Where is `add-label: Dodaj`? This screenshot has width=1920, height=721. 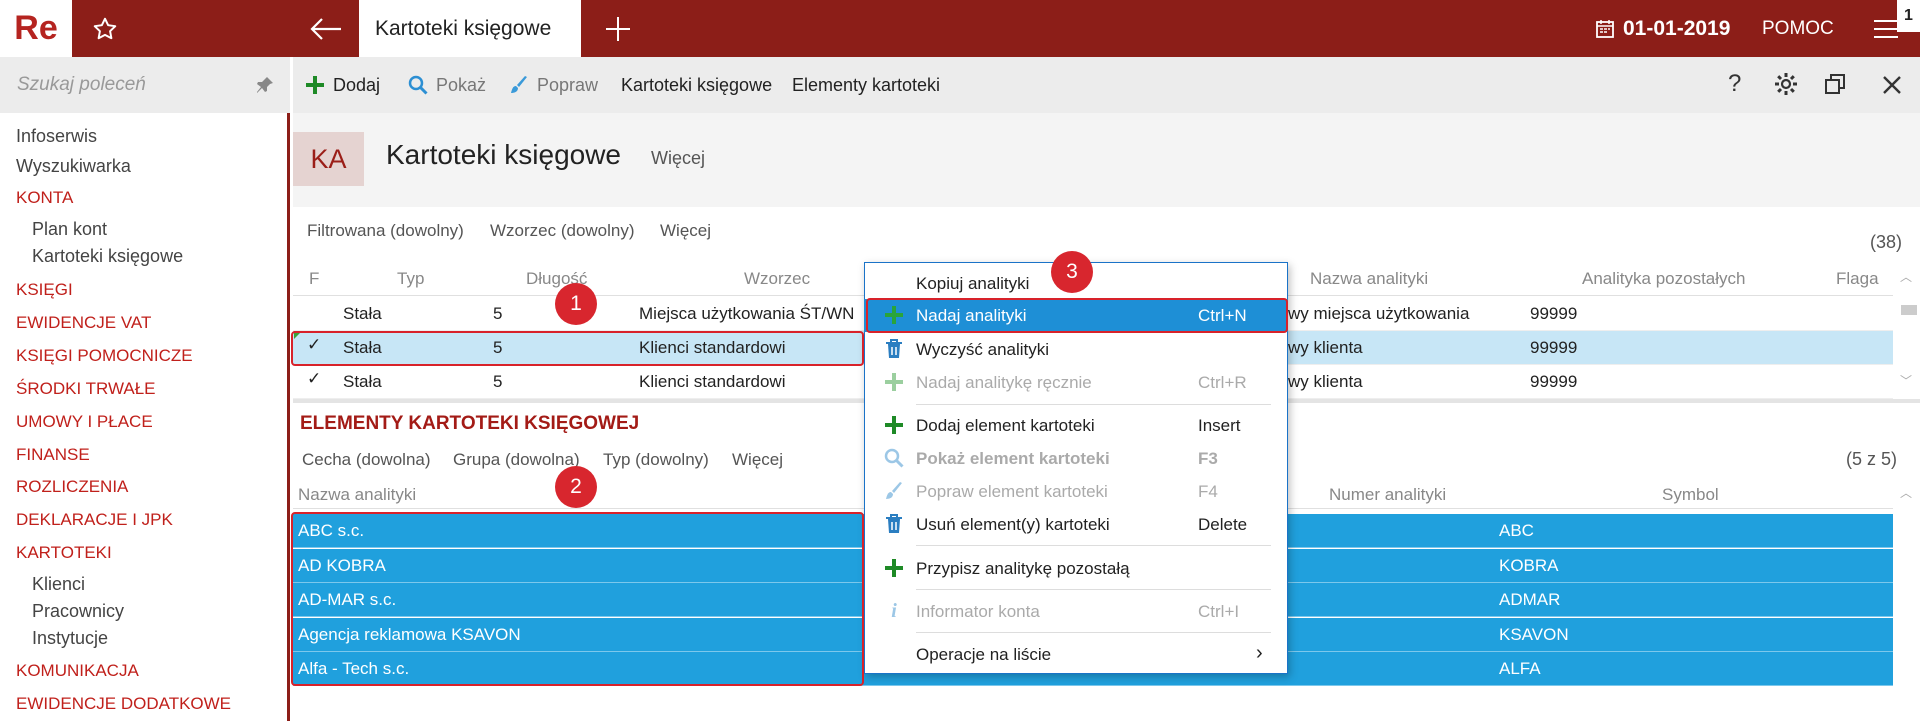
add-label: Dodaj is located at coordinates (357, 84).